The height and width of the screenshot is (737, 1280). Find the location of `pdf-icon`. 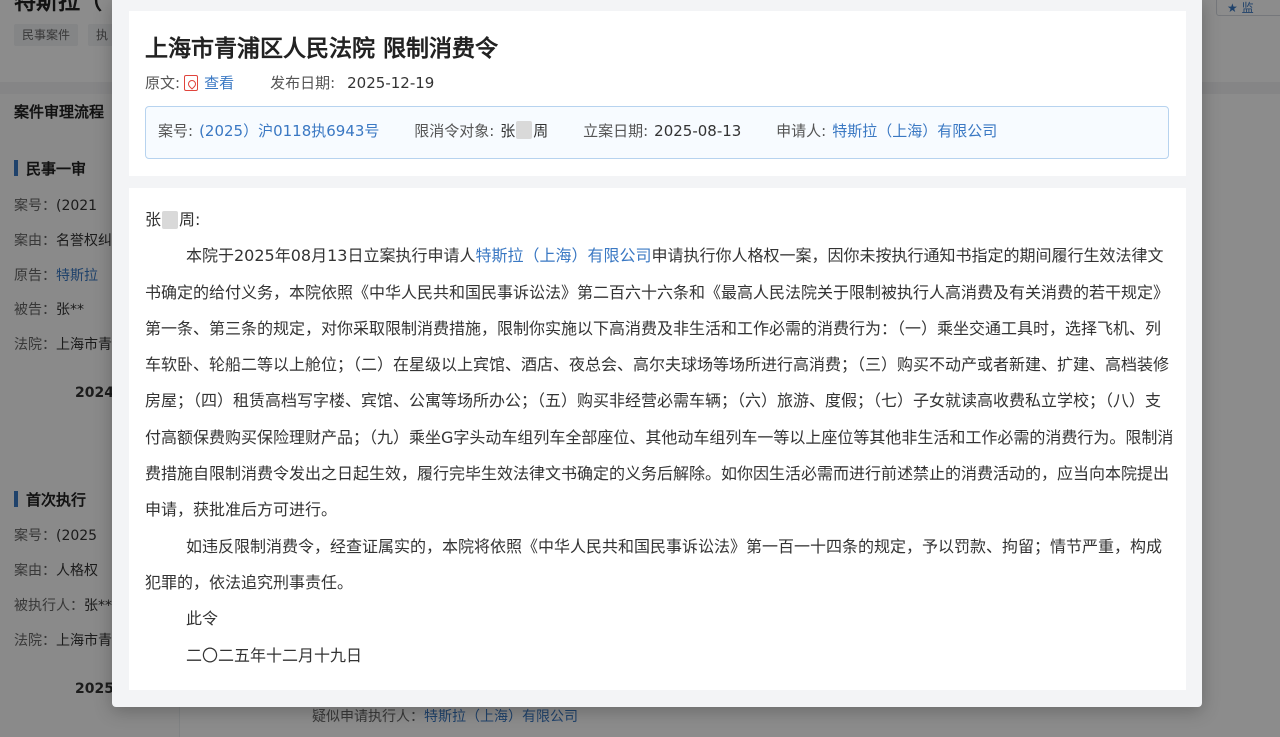

pdf-icon is located at coordinates (191, 82).